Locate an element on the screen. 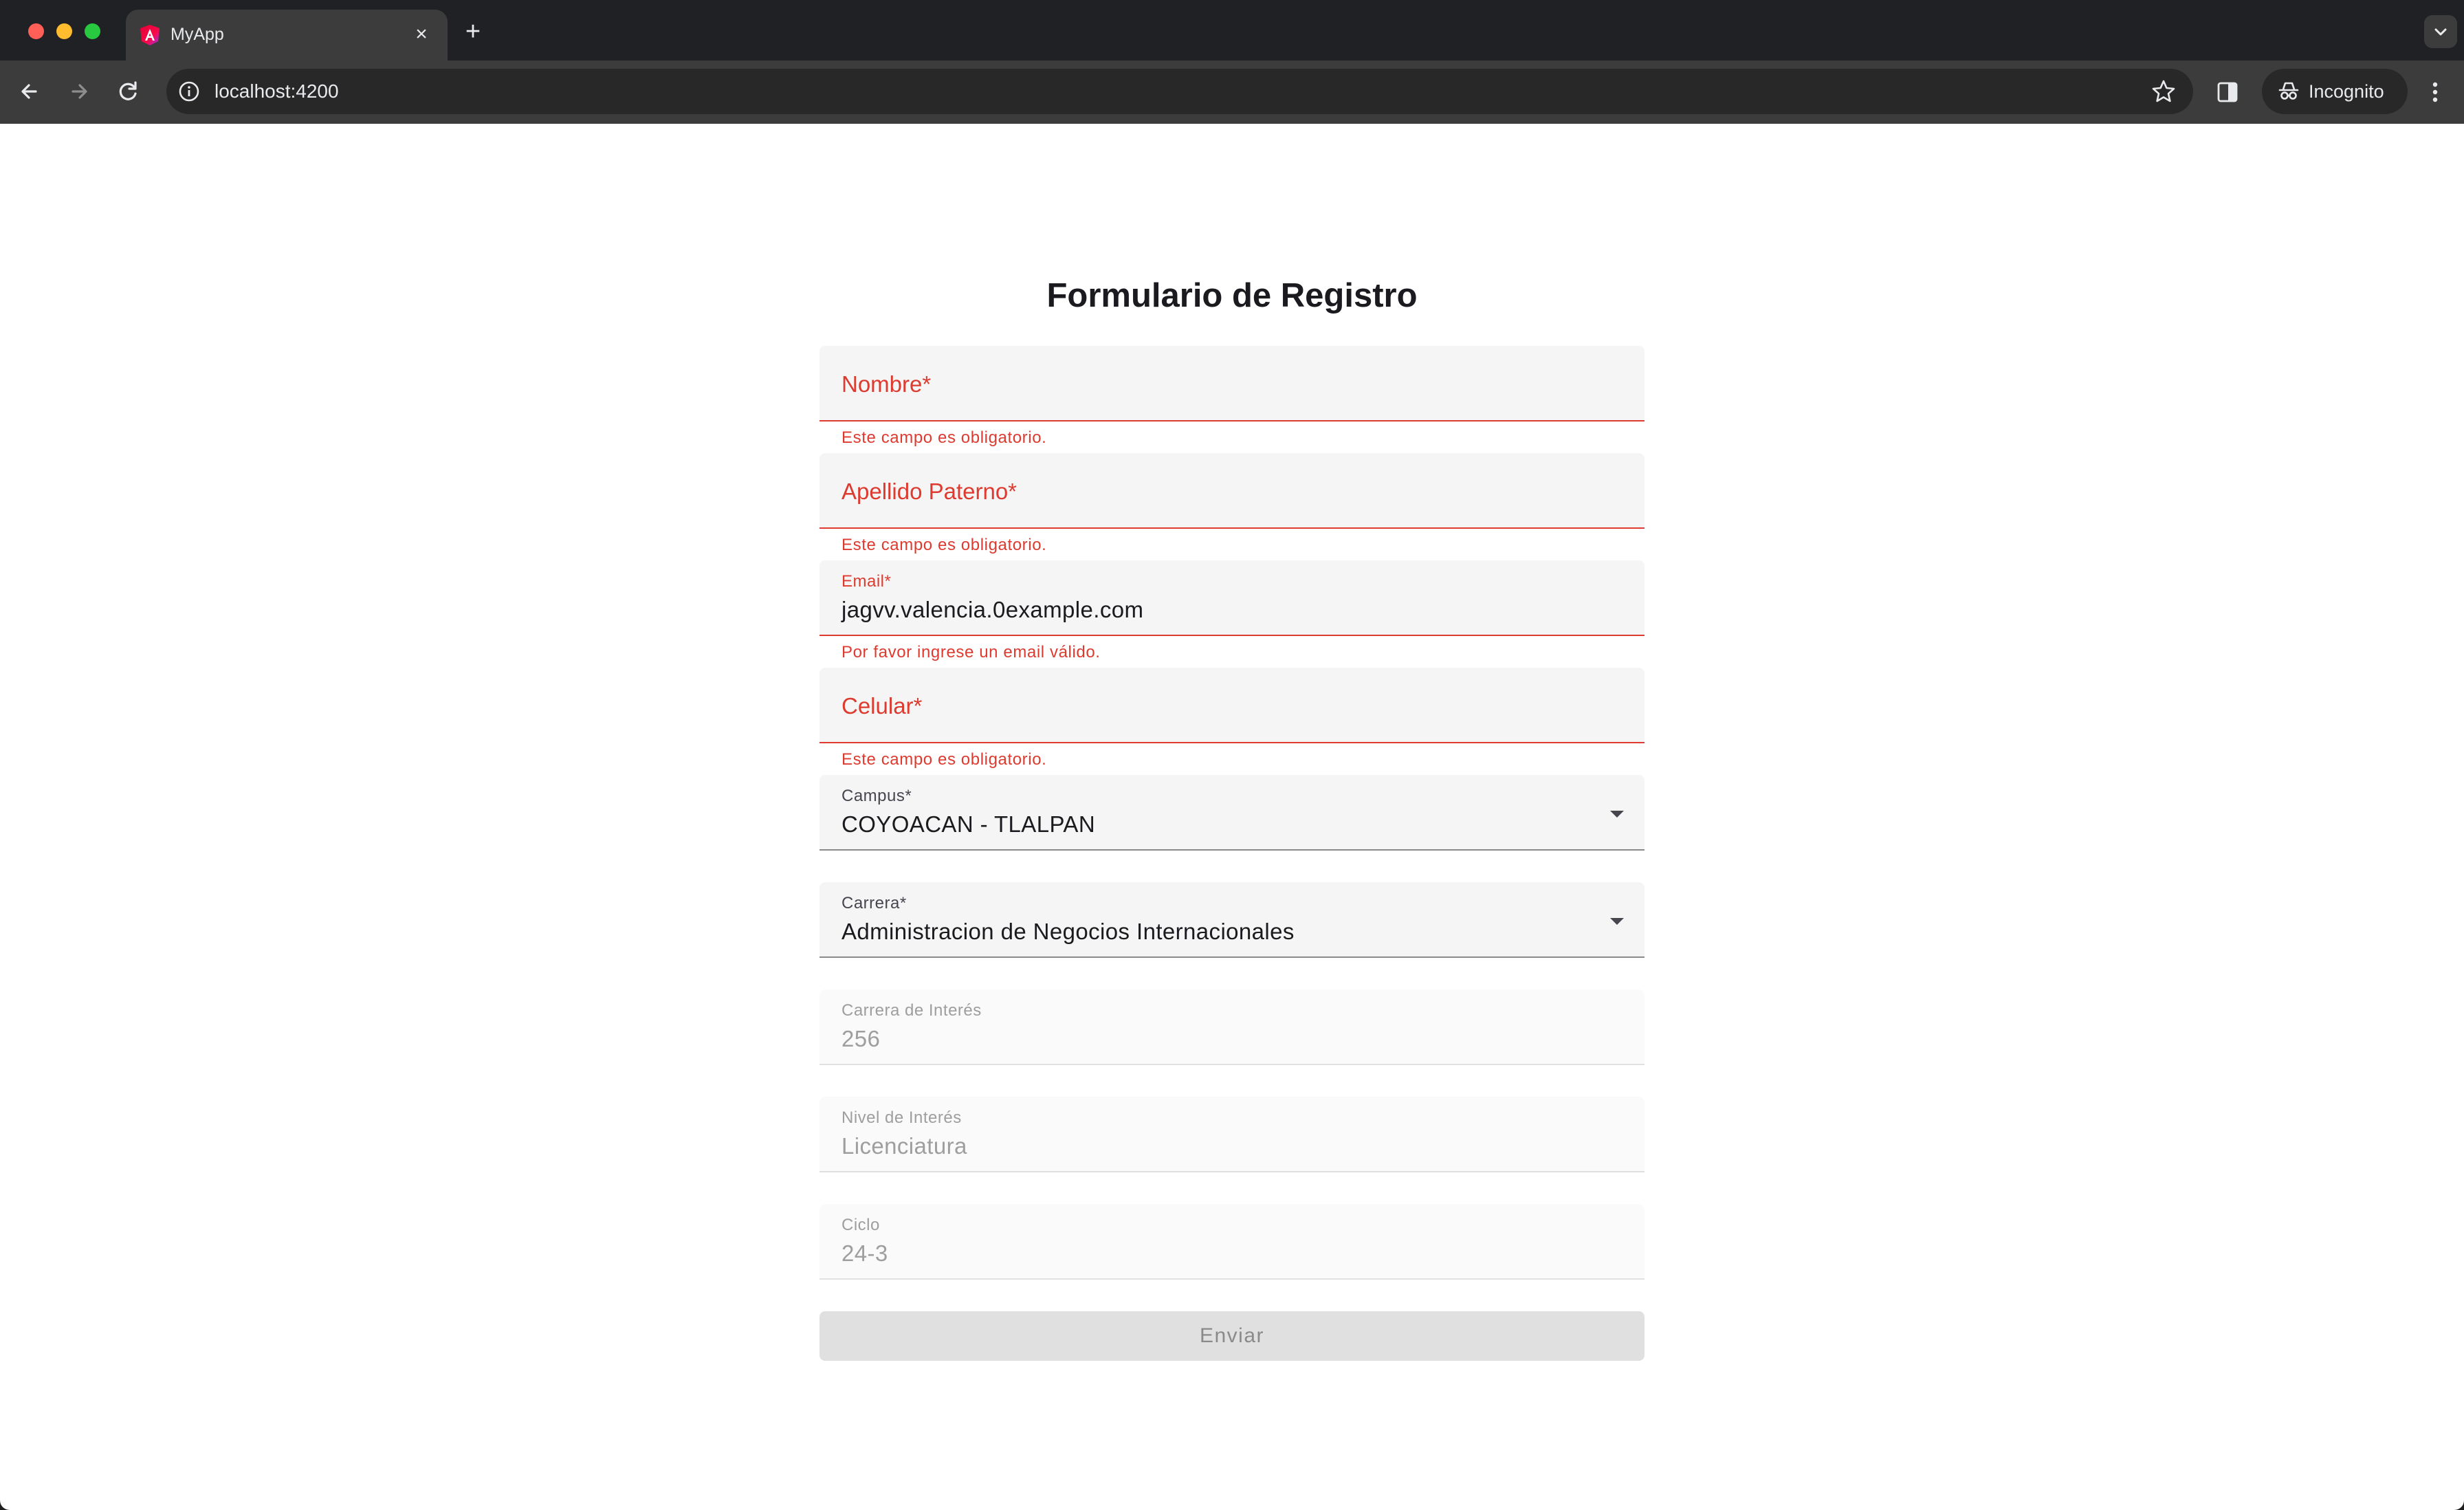 This screenshot has width=2464, height=1510. forward-arrow-icon is located at coordinates (79, 92).